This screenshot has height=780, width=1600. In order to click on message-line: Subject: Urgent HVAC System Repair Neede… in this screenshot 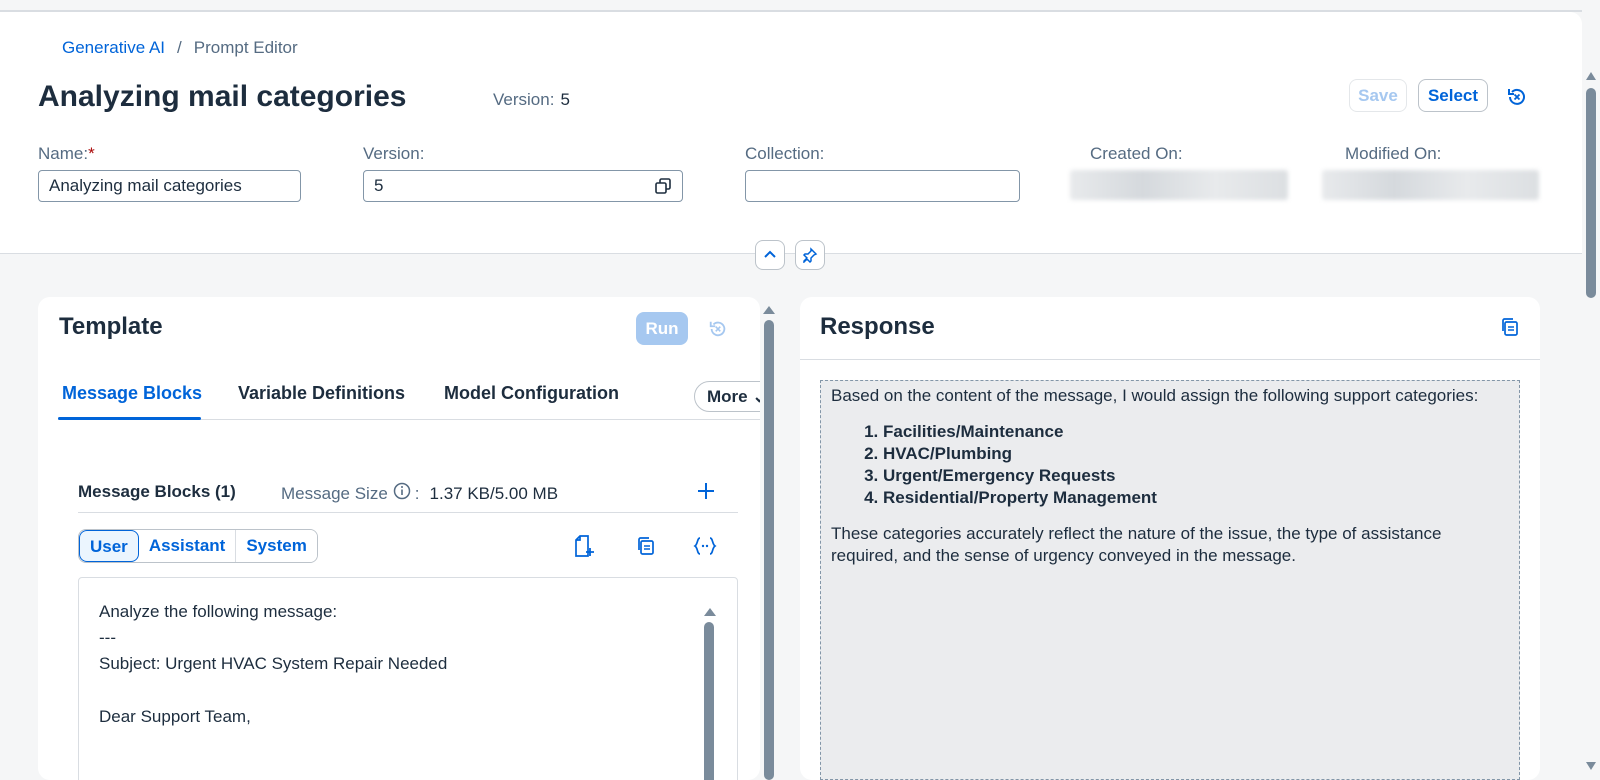, I will do `click(273, 663)`.